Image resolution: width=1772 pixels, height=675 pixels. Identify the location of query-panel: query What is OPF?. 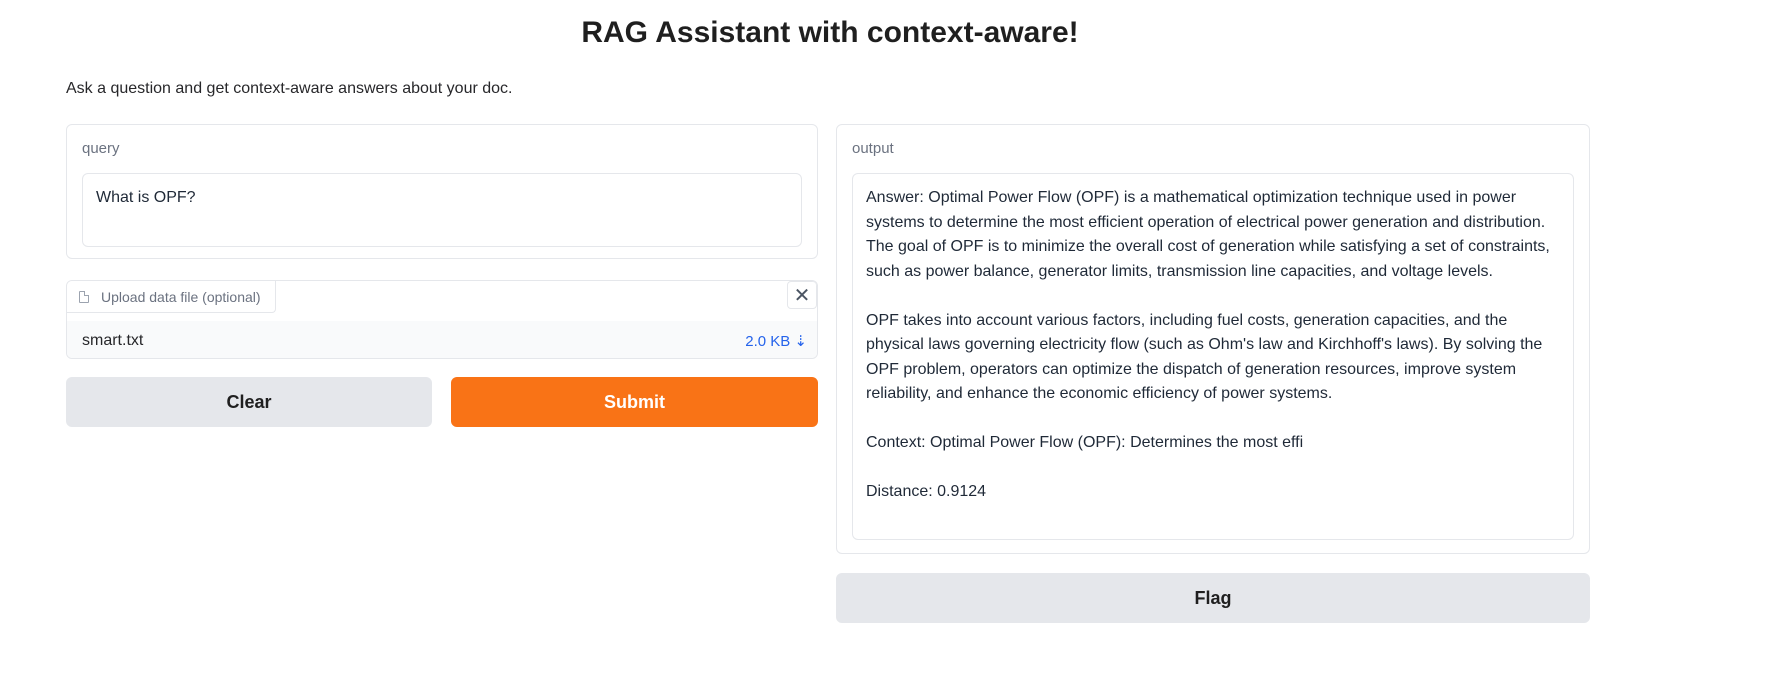
(442, 191).